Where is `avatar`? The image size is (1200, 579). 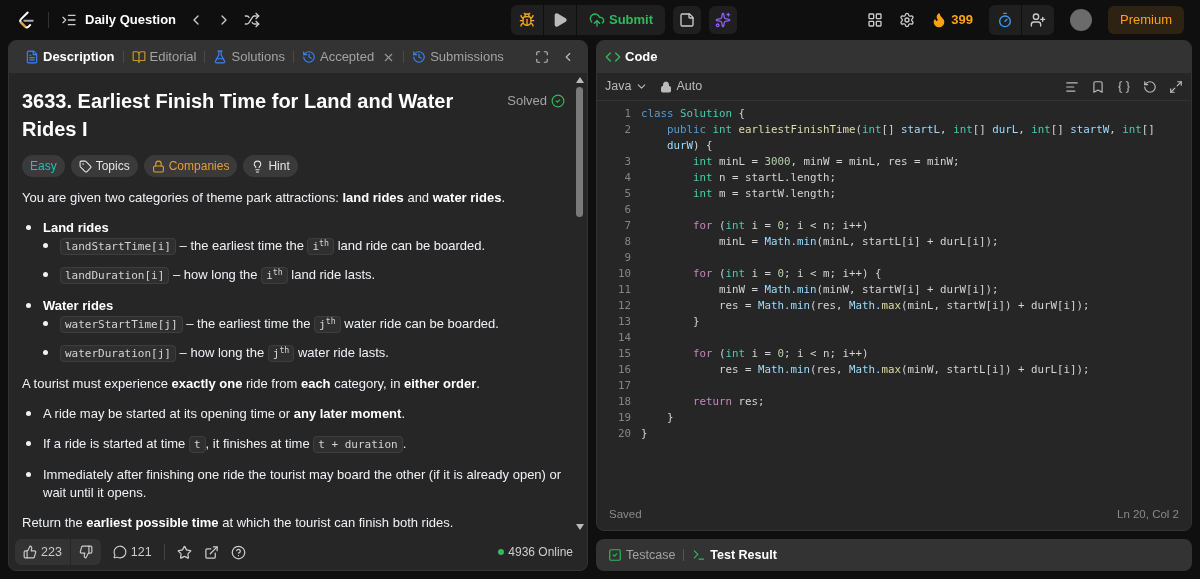
avatar is located at coordinates (1081, 20).